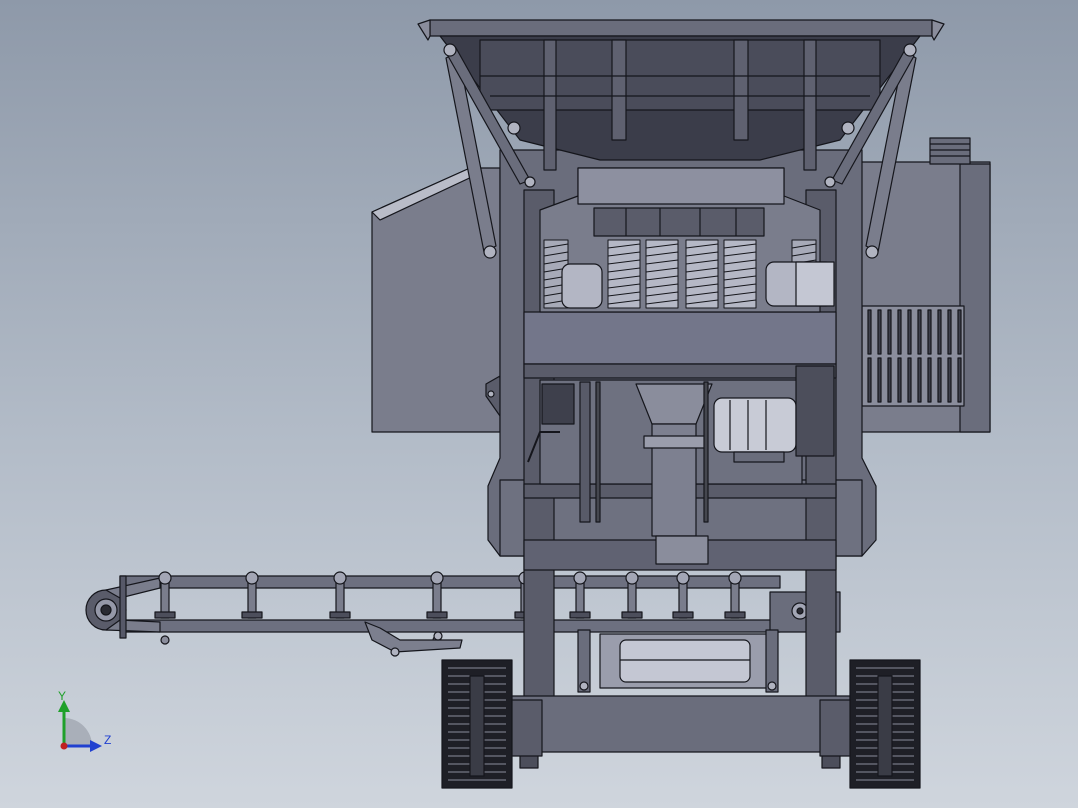 The height and width of the screenshot is (808, 1078). I want to click on triad-plane-shading, so click(78, 732).